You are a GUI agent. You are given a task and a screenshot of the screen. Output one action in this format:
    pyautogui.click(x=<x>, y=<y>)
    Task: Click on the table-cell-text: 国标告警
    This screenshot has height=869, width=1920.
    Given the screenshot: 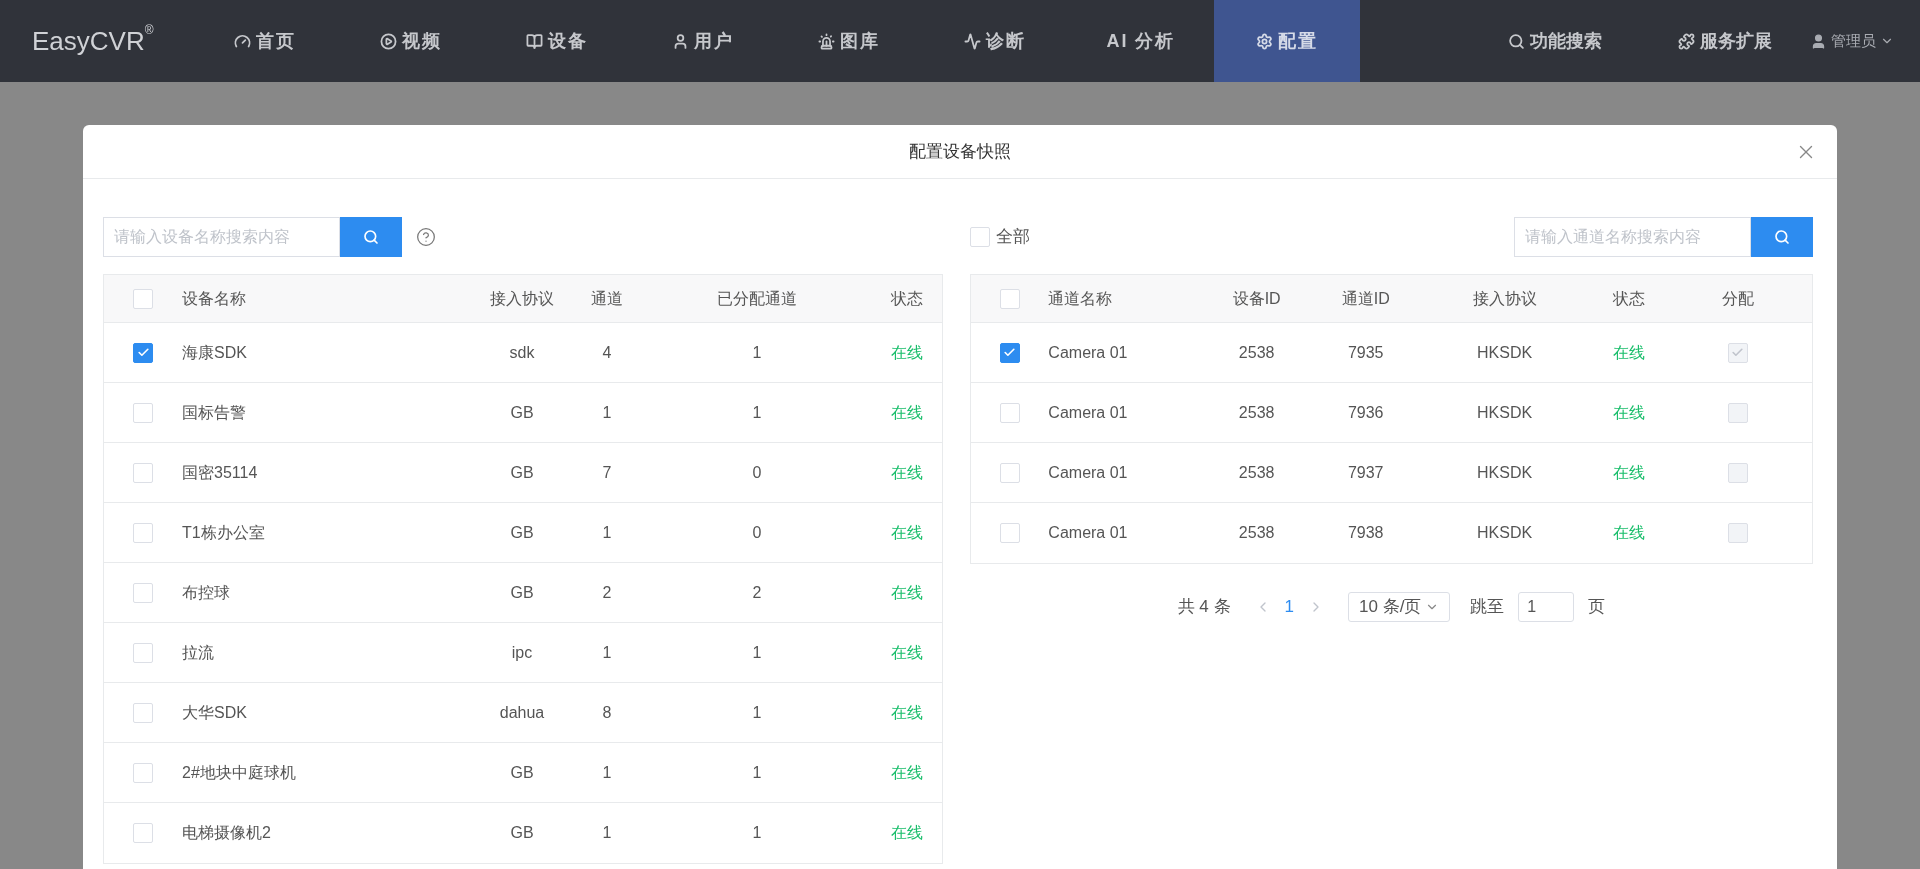 What is the action you would take?
    pyautogui.click(x=214, y=412)
    